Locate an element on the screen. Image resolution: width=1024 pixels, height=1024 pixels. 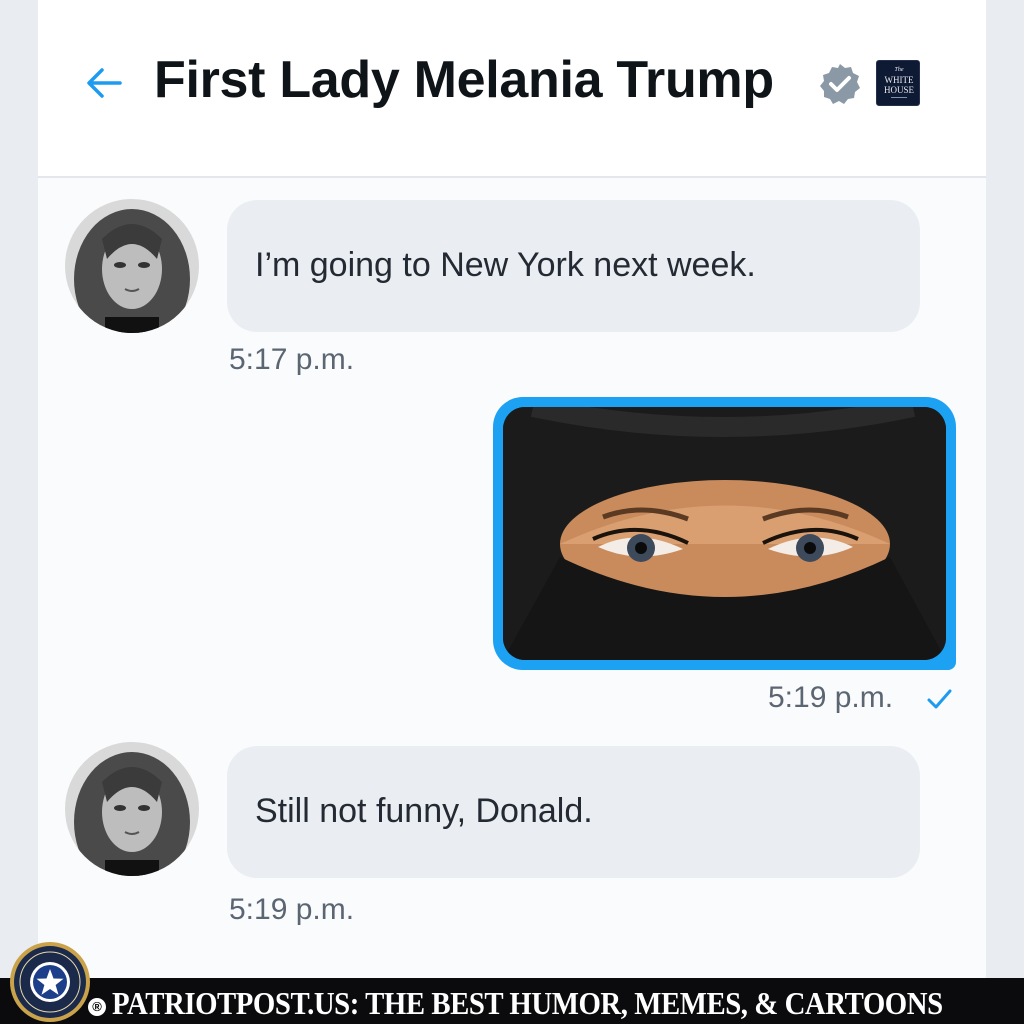
message-bubble-incoming: Still not funny, Donald. is located at coordinates (573, 812).